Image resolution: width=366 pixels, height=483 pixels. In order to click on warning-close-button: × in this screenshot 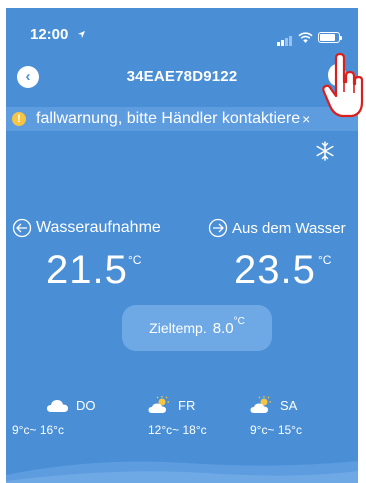, I will do `click(306, 119)`.